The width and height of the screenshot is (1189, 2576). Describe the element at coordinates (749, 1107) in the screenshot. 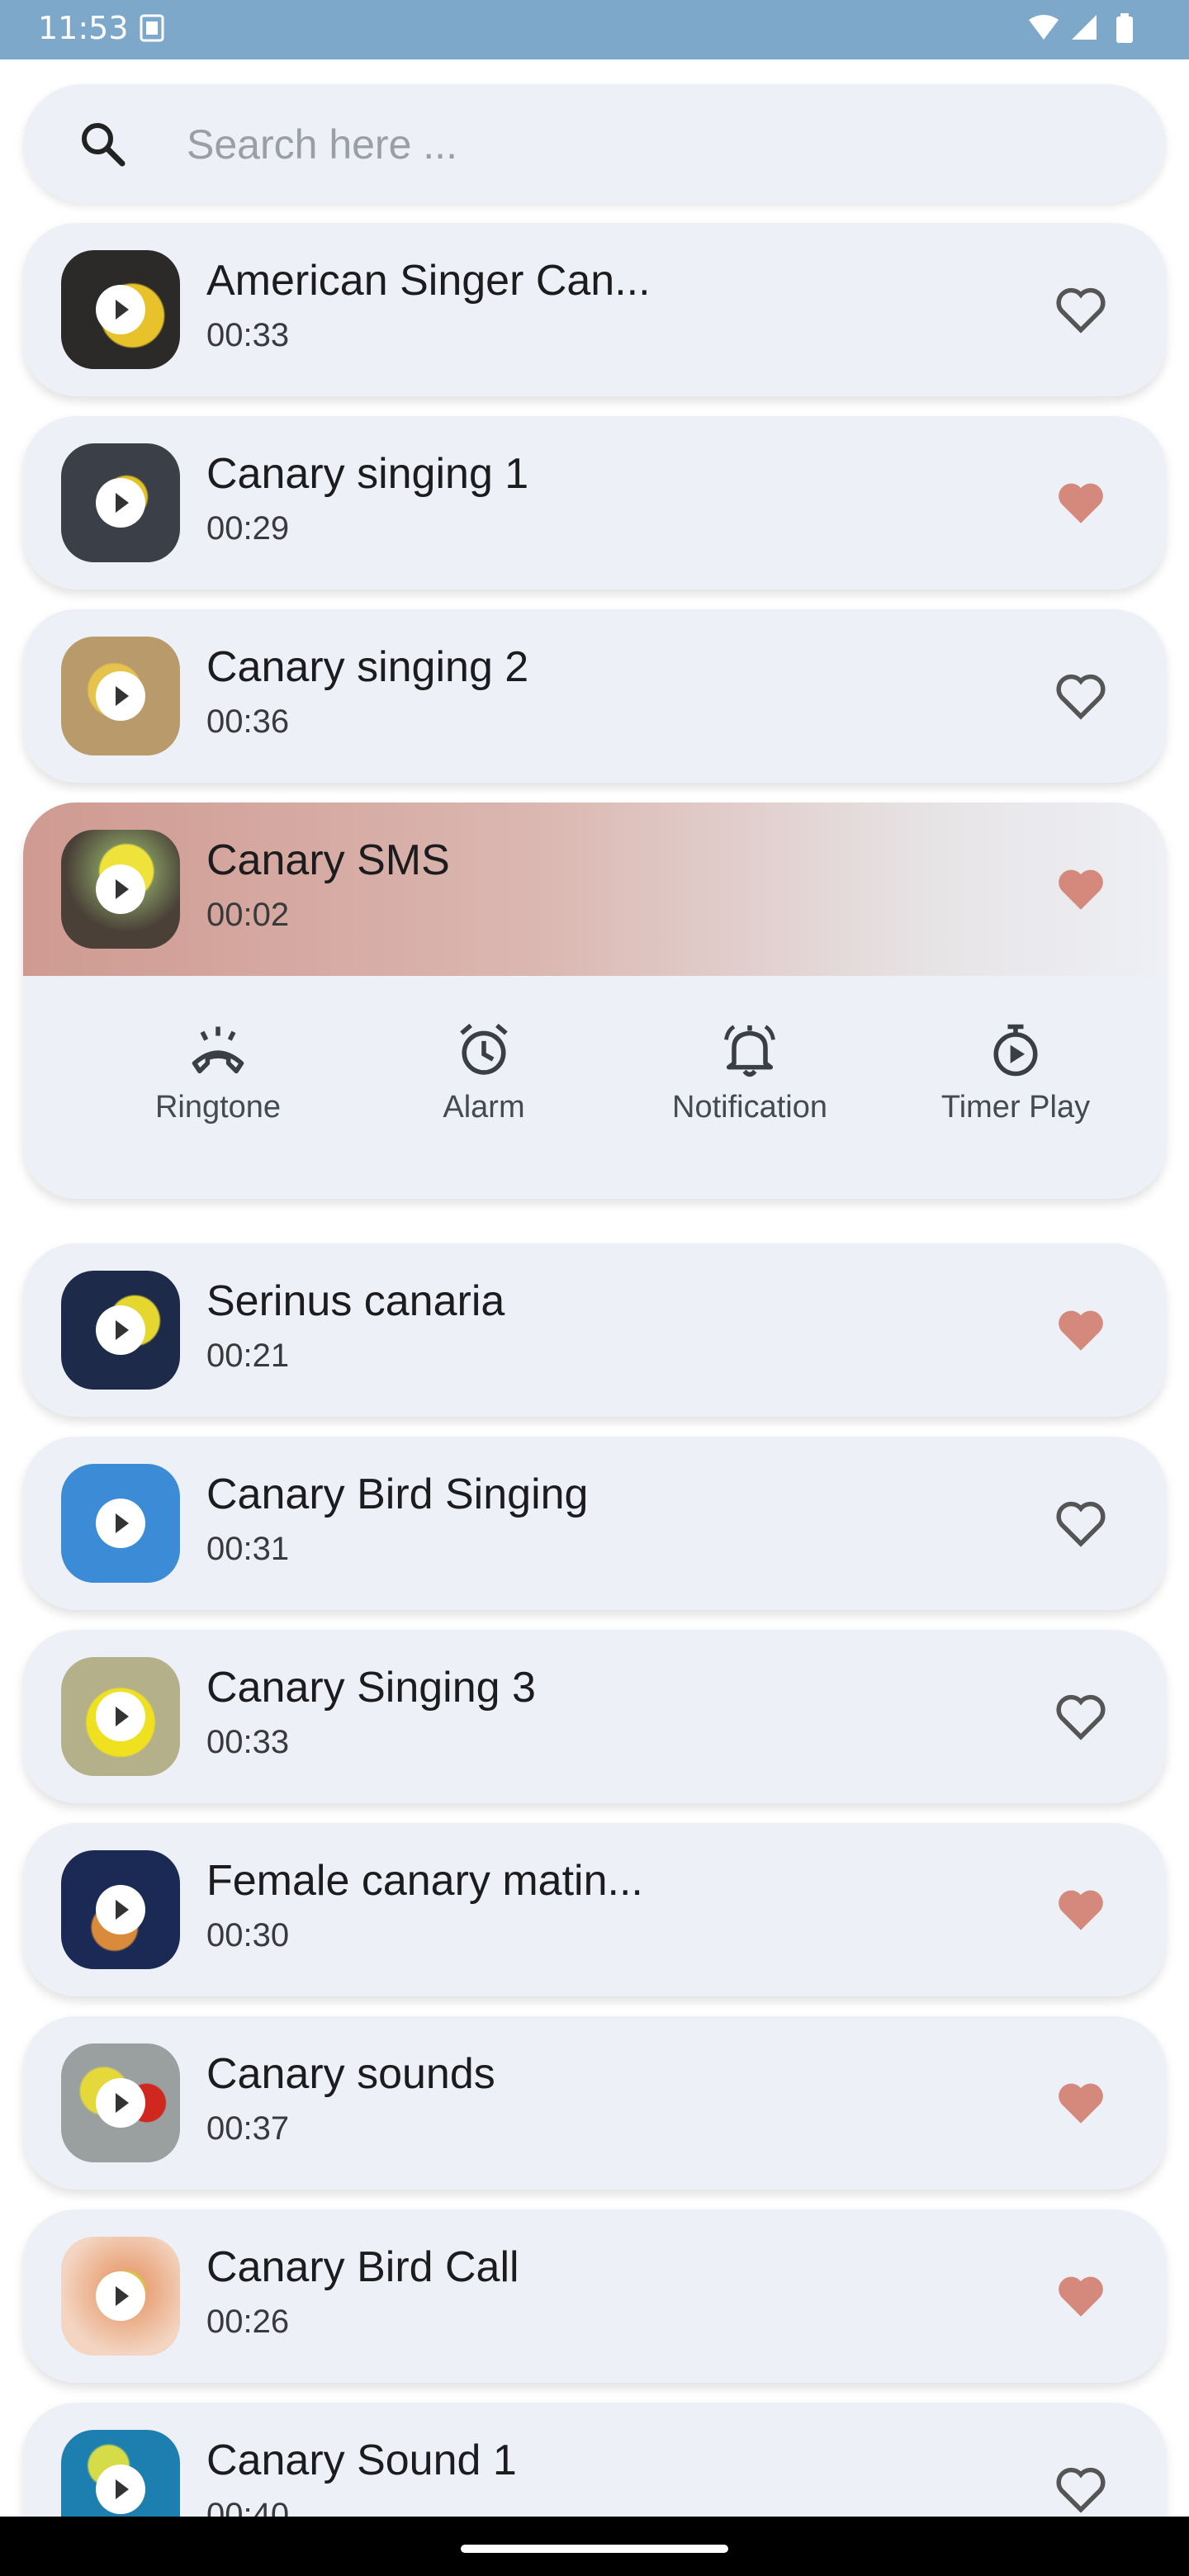

I see `notification-label: Notification` at that location.